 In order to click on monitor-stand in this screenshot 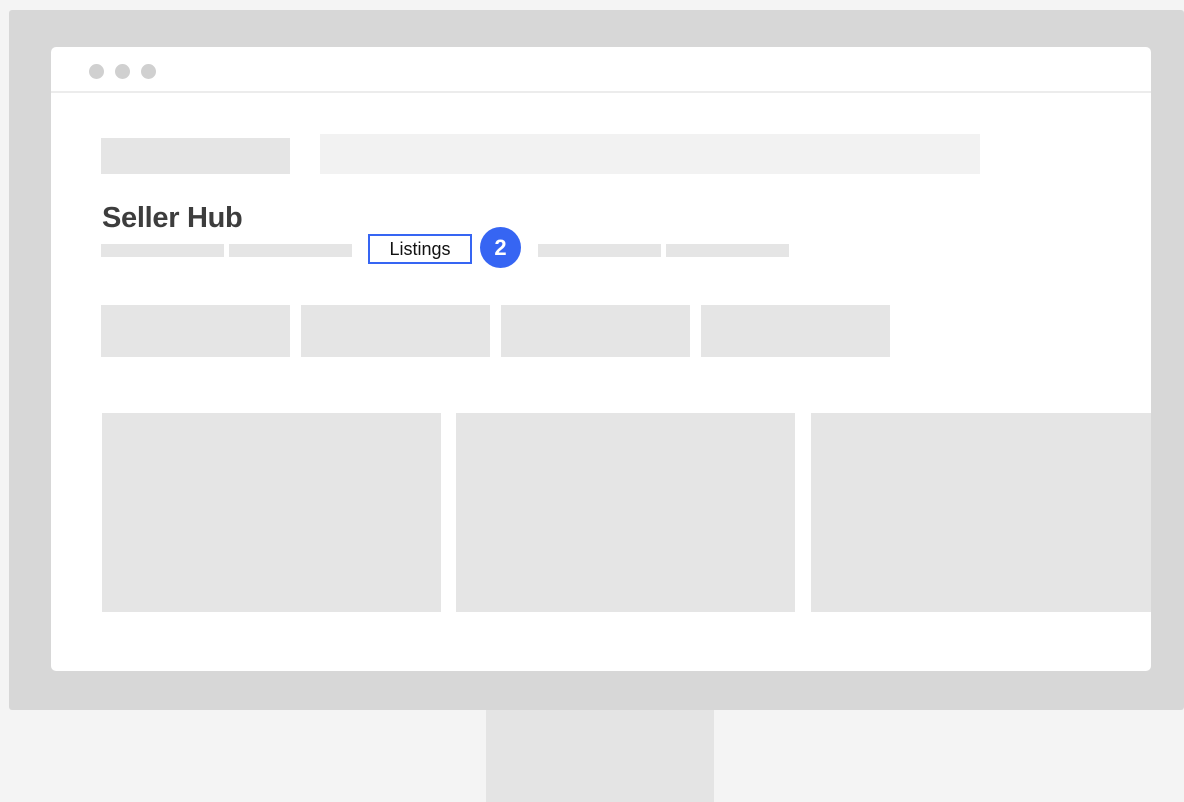, I will do `click(600, 756)`.